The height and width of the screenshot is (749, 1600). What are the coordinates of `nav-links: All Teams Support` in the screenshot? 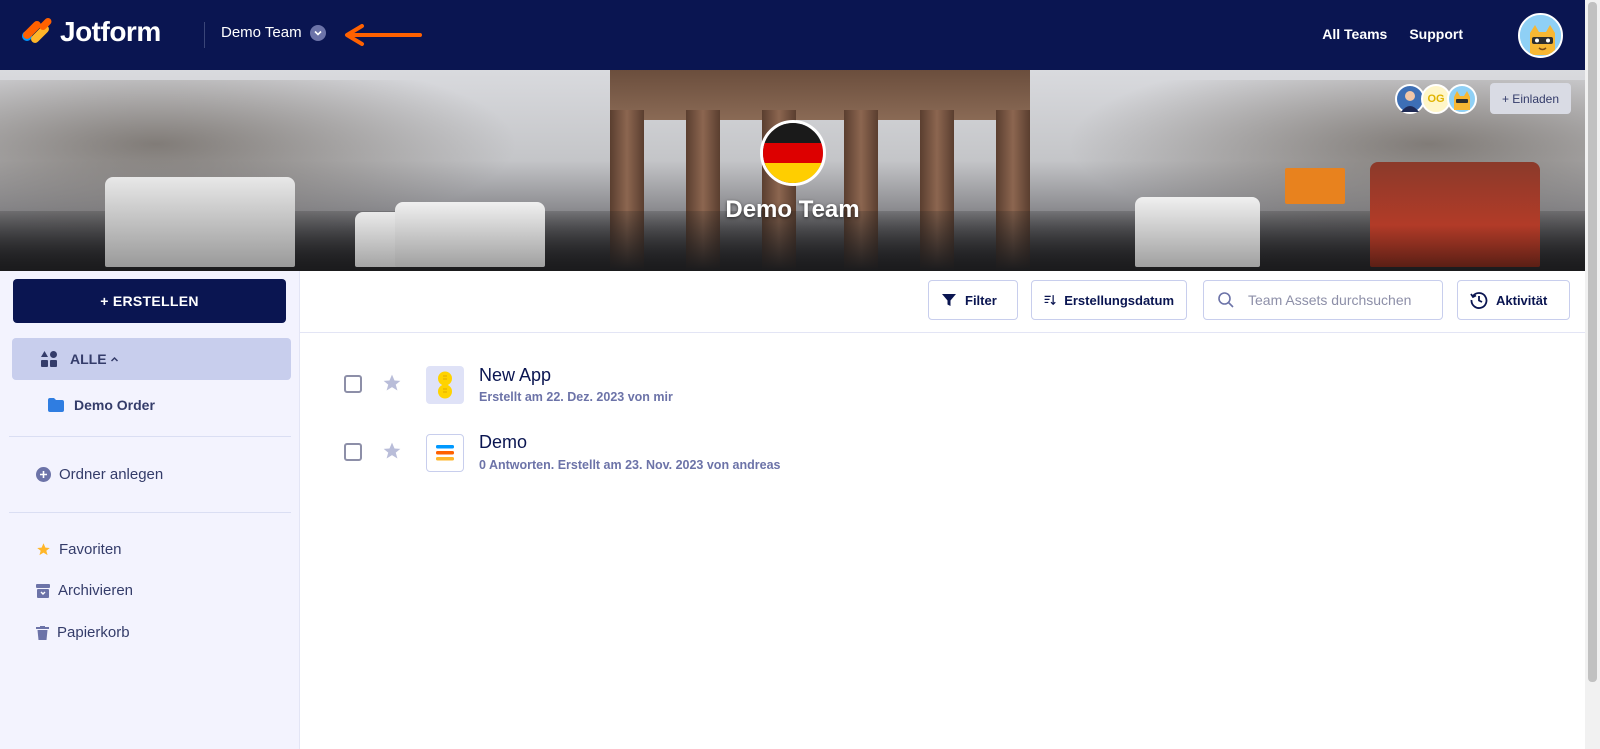 It's located at (1392, 34).